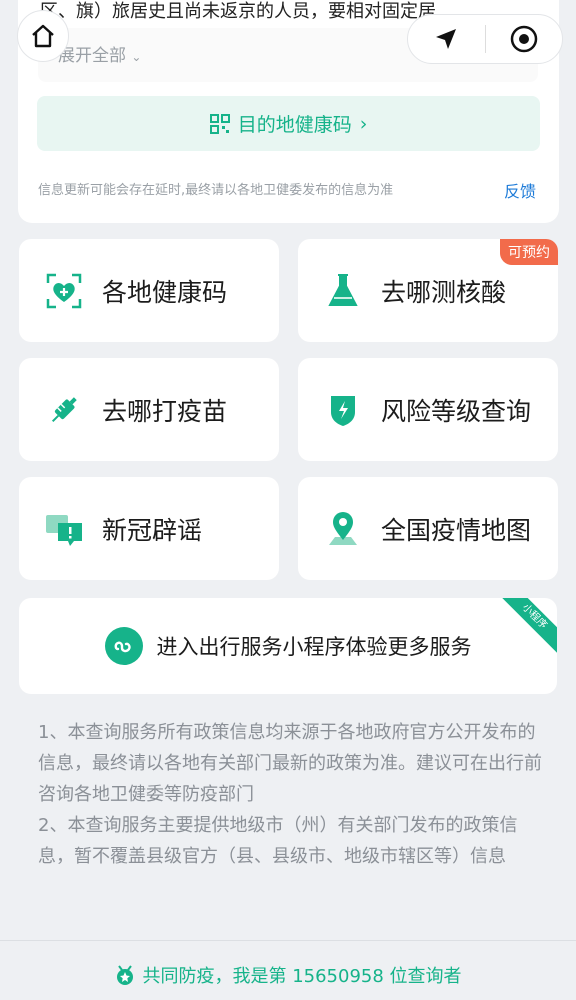 This screenshot has height=1000, width=576. I want to click on tile-label: 去哪打疫苗, so click(165, 411).